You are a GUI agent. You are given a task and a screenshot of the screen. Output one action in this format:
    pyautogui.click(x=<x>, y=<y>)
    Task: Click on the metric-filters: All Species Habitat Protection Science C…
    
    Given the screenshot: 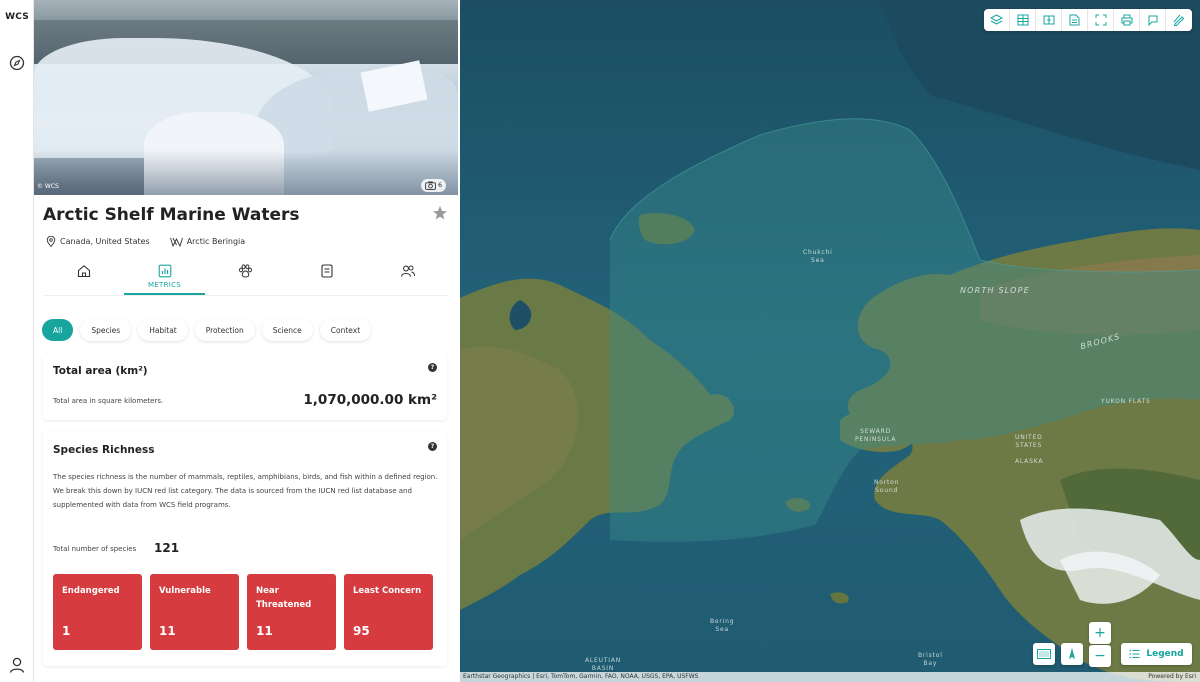 What is the action you would take?
    pyautogui.click(x=207, y=330)
    